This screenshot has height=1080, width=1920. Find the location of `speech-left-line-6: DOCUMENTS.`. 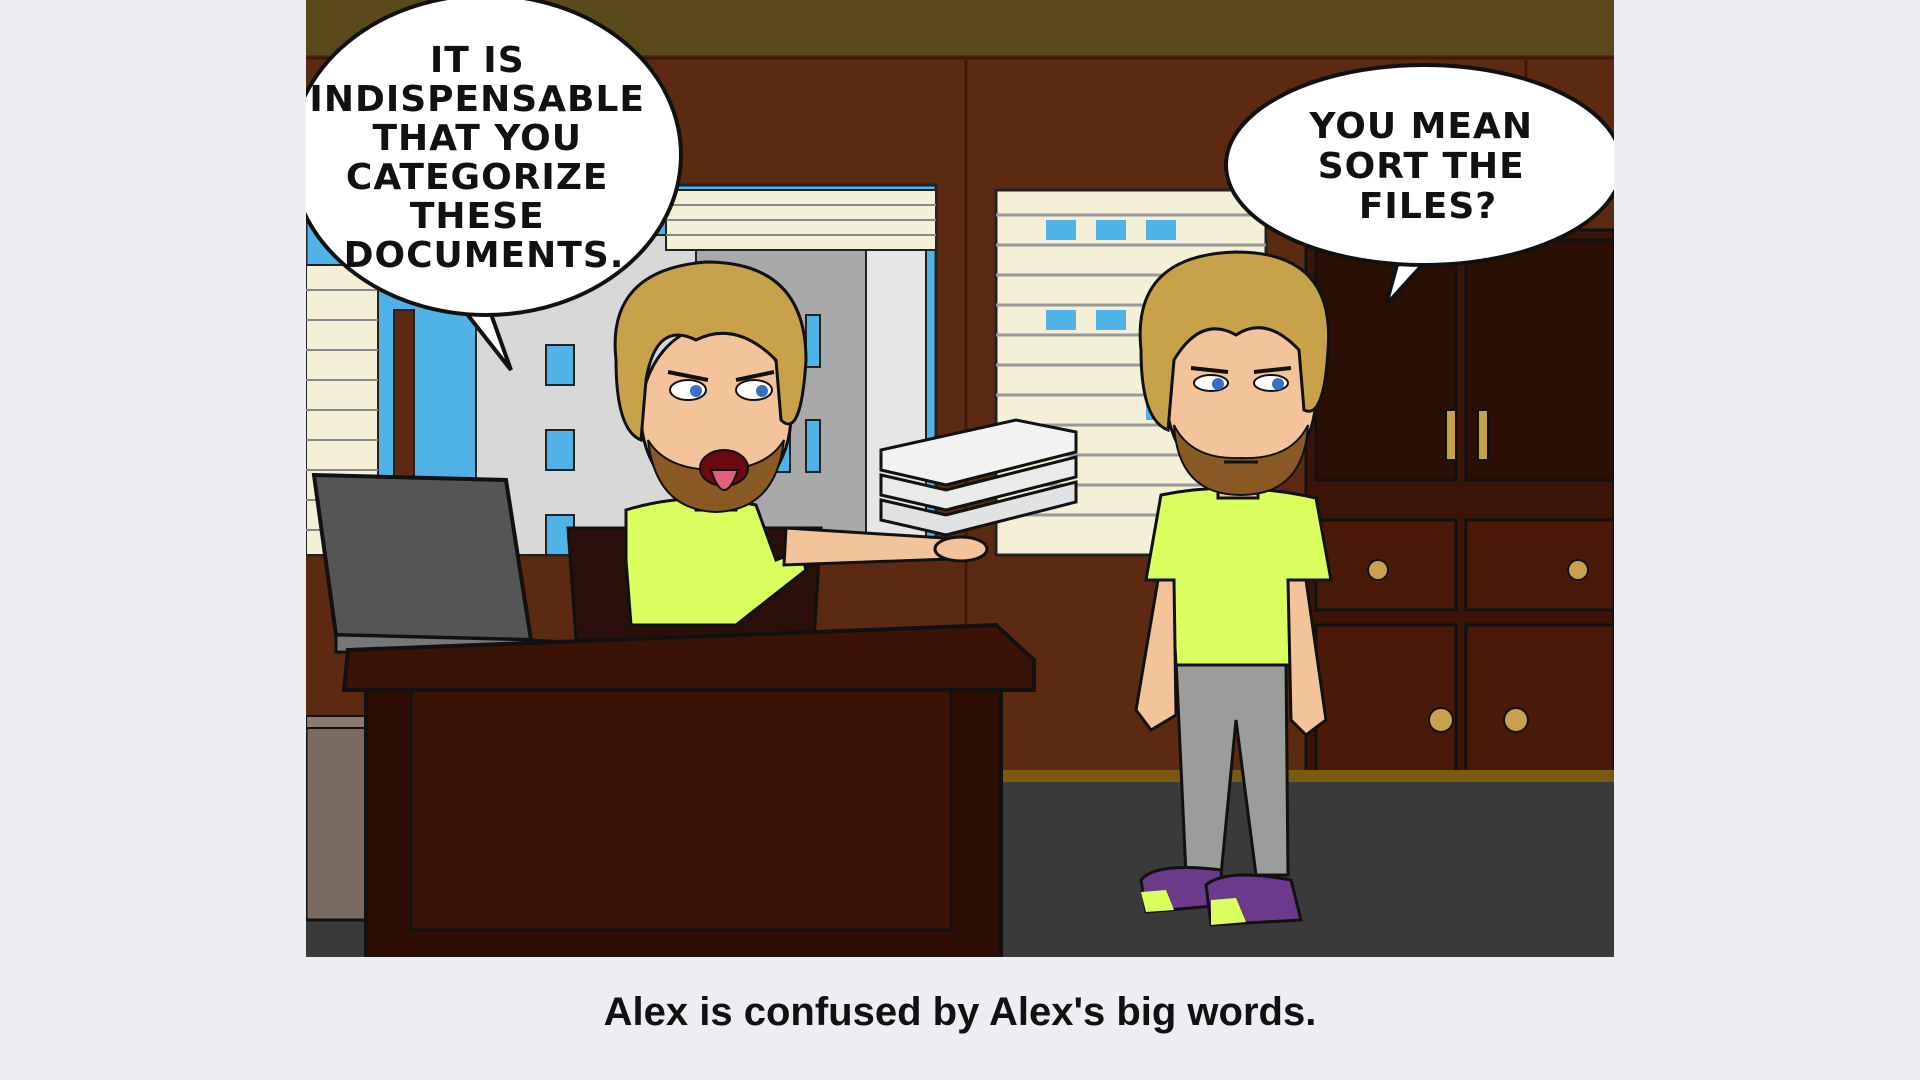

speech-left-line-6: DOCUMENTS. is located at coordinates (484, 255).